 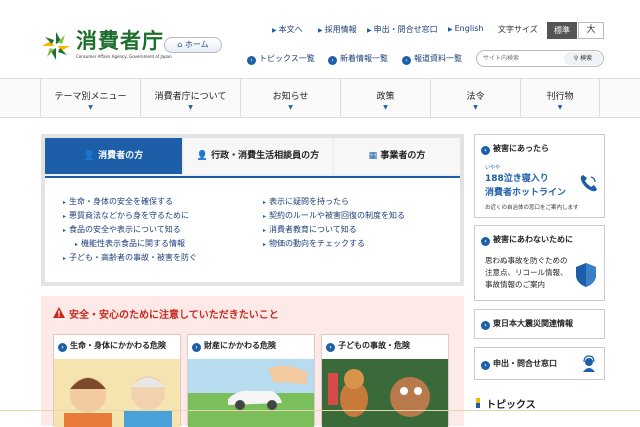 What do you see at coordinates (517, 179) in the screenshot?
I see `hotline-title-1: 188泣き寝入り` at bounding box center [517, 179].